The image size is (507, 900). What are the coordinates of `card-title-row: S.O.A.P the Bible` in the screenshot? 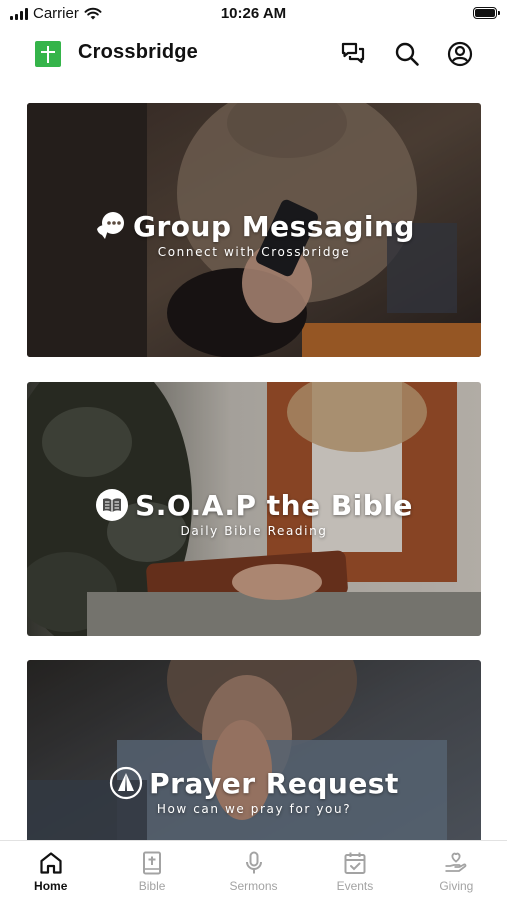 It's located at (254, 505).